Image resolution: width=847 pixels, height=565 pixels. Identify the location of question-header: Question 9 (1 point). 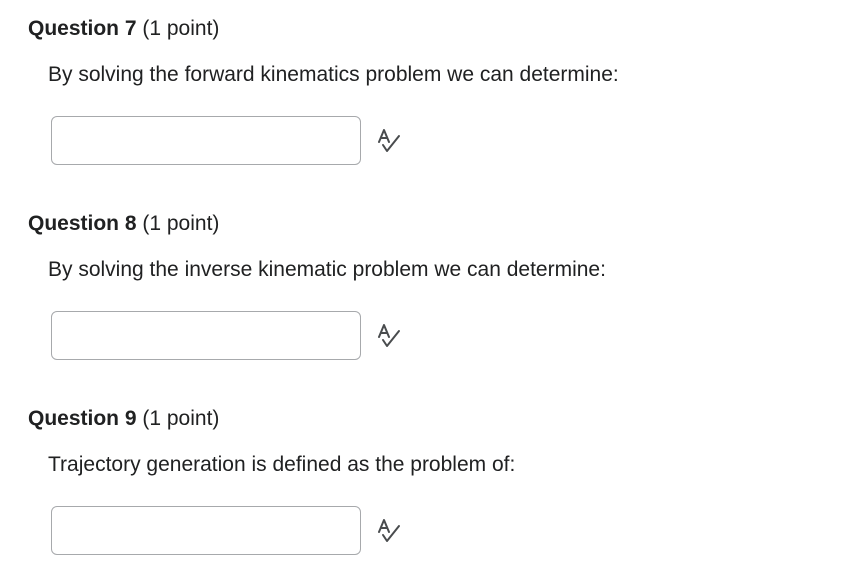
(123, 419).